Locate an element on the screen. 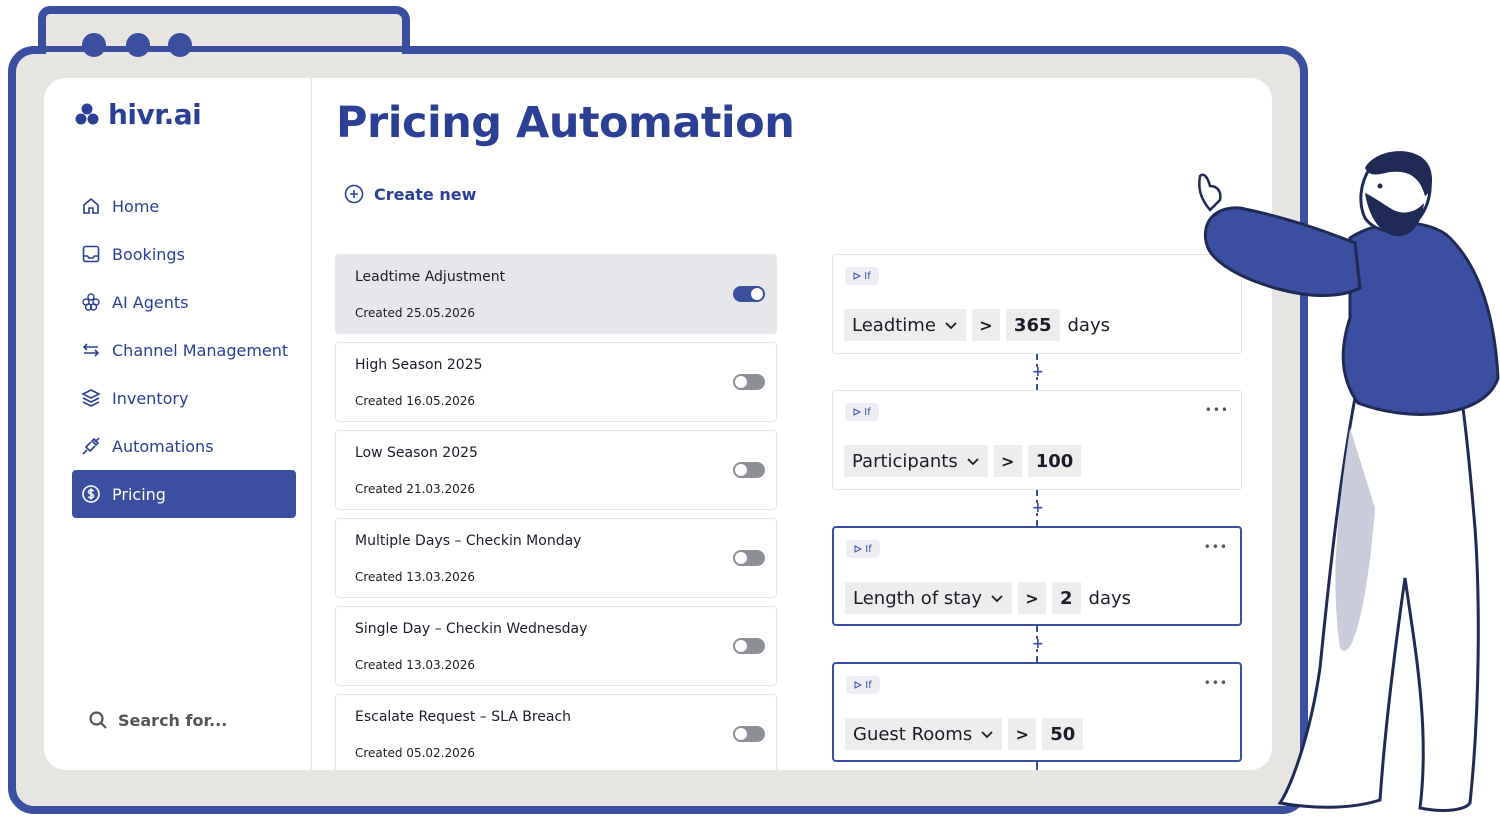  sidebar-item-label: AI Agents is located at coordinates (150, 302).